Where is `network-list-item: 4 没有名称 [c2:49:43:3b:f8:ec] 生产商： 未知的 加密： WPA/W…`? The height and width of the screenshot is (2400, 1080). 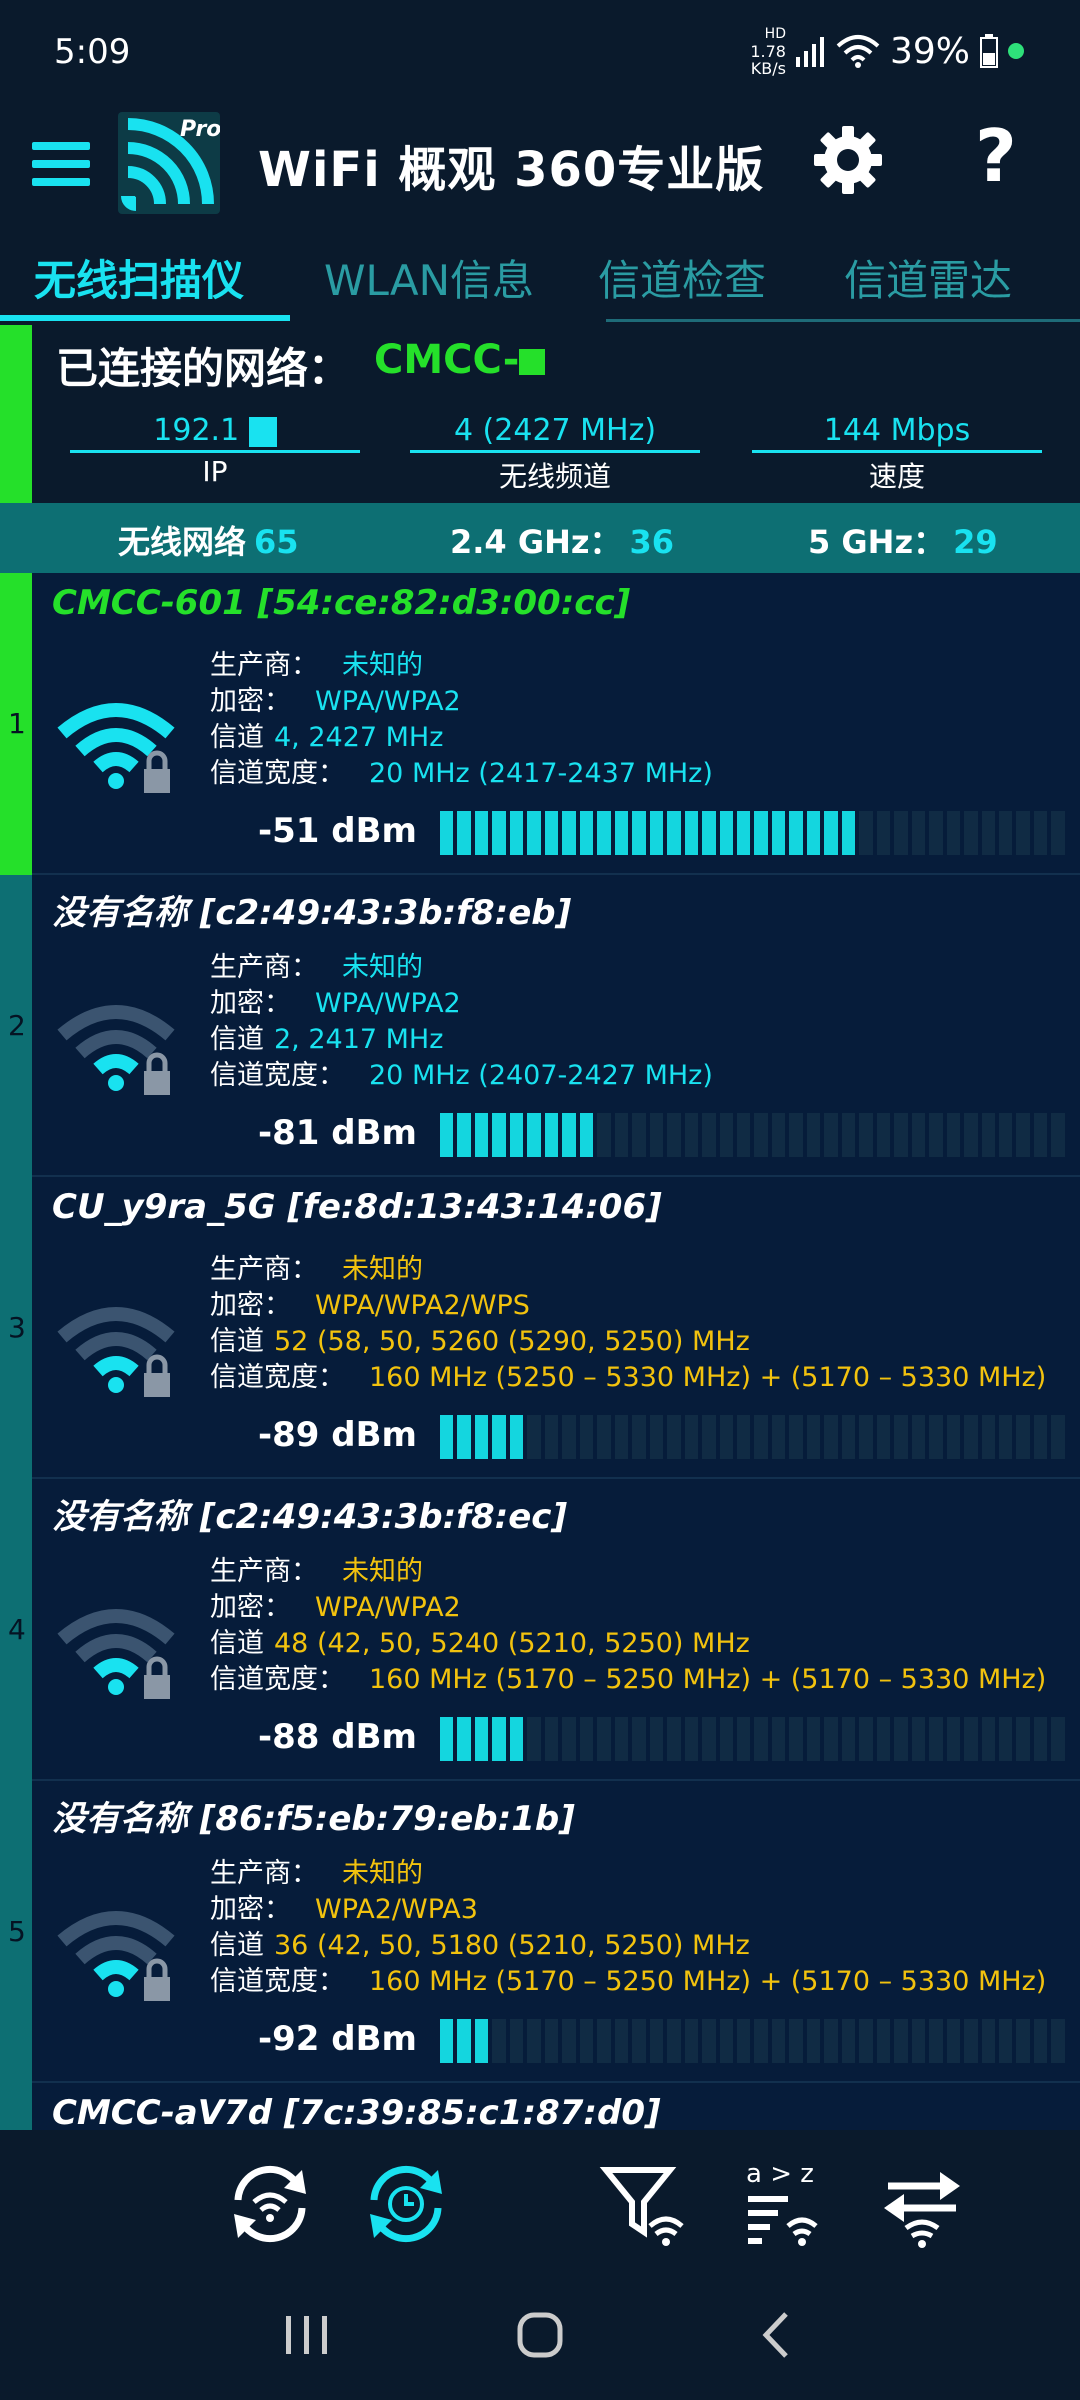
network-list-item: 4 没有名称 [c2:49:43:3b:f8:ec] 生产商： 未知的 加密： WPA/W… is located at coordinates (540, 1631).